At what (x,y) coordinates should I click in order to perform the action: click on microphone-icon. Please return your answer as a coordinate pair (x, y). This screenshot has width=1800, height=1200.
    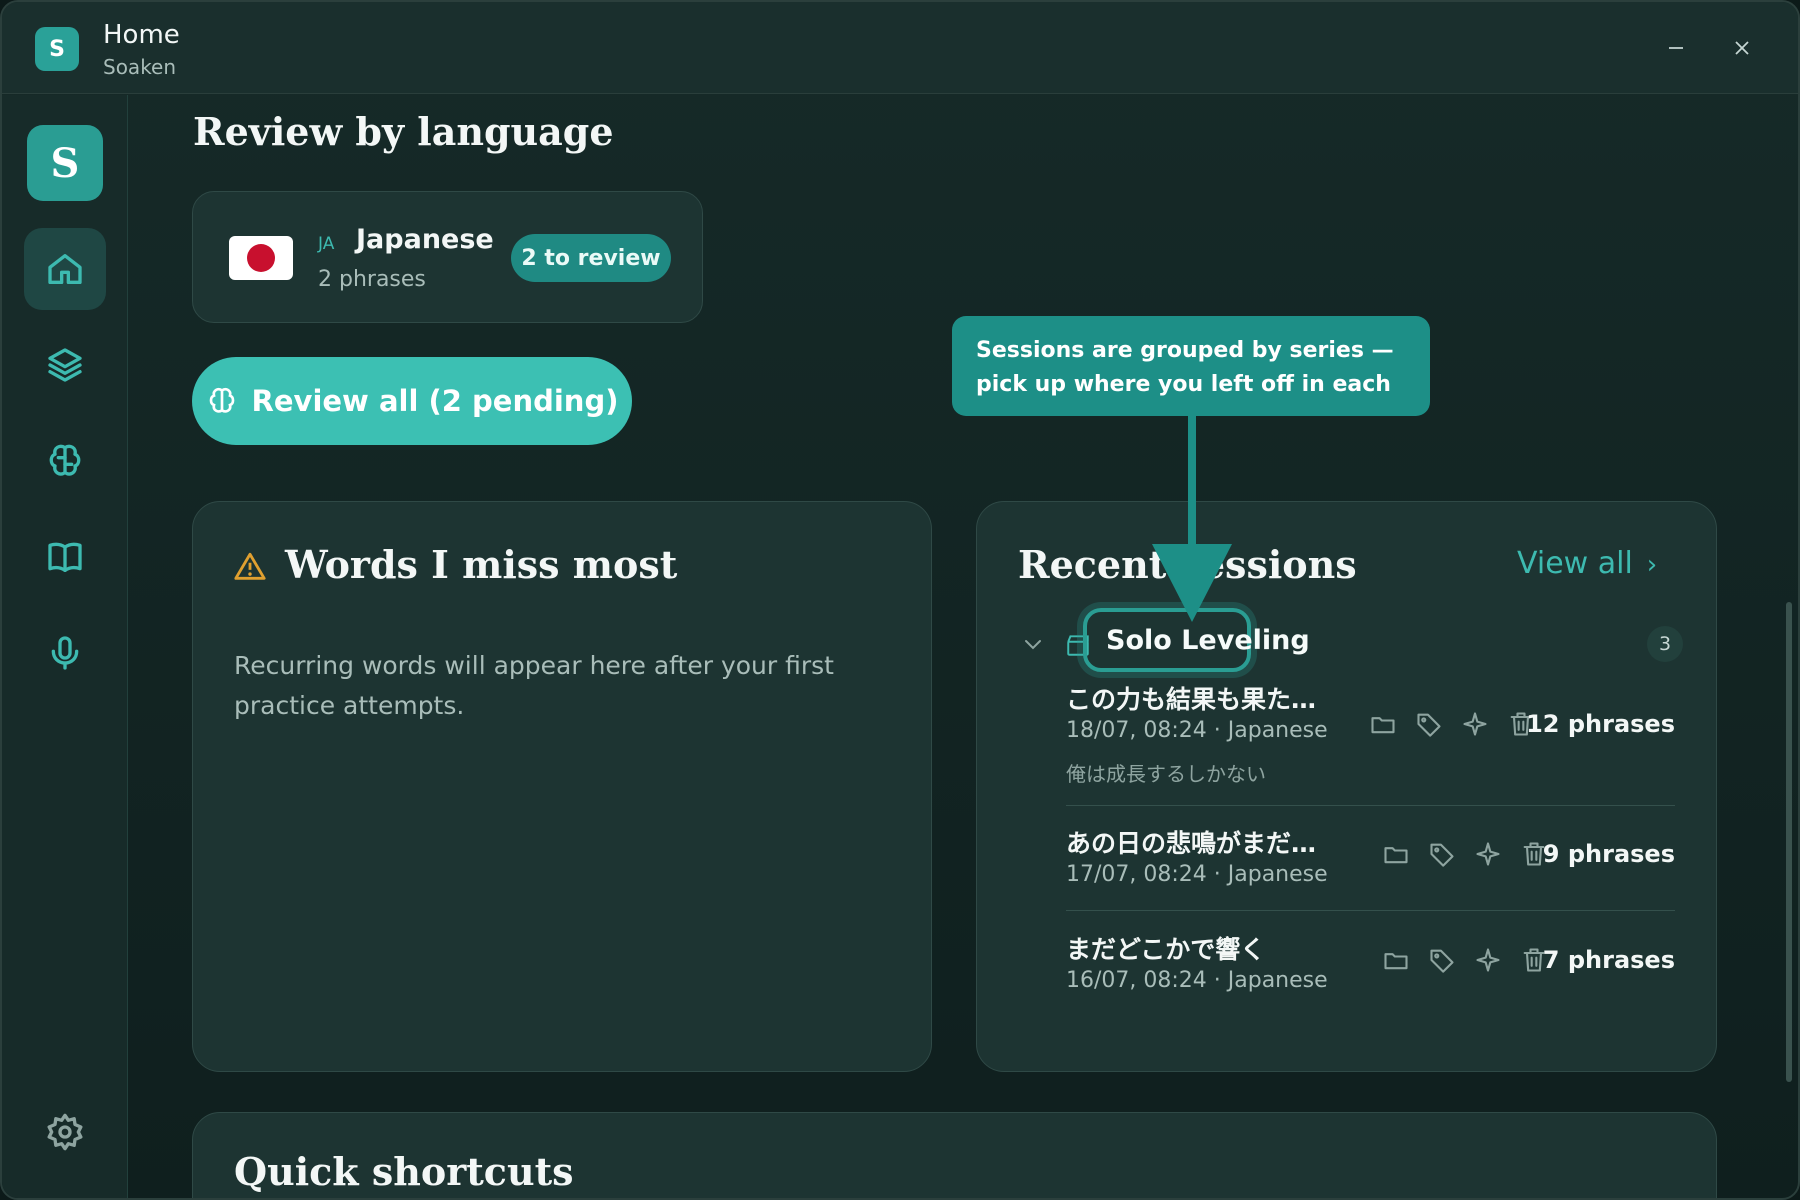
    Looking at the image, I should click on (65, 653).